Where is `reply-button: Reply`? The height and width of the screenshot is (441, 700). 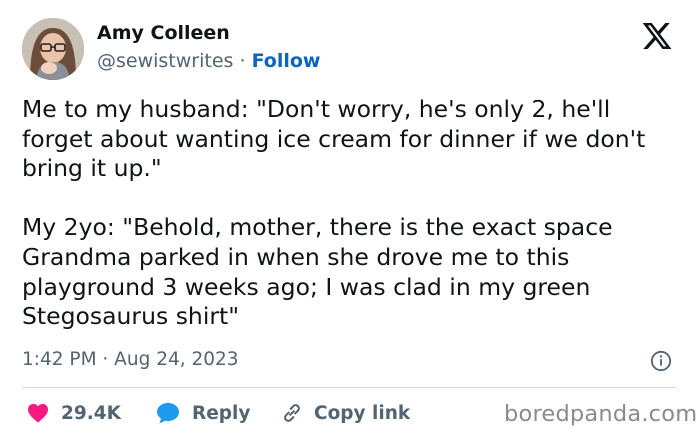 reply-button: Reply is located at coordinates (203, 413).